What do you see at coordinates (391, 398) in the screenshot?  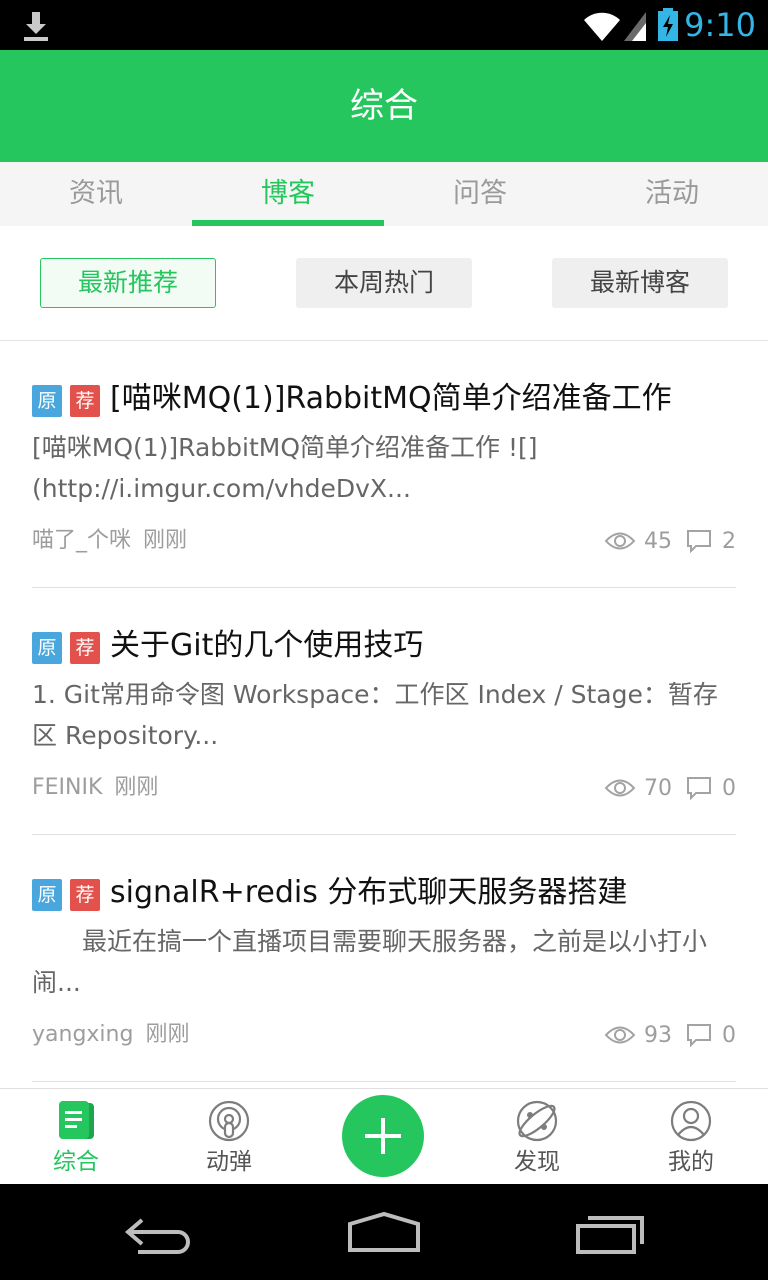 I see `post-title: [喵咪MQ(1)]RabbitMQ简单介绍准备工作` at bounding box center [391, 398].